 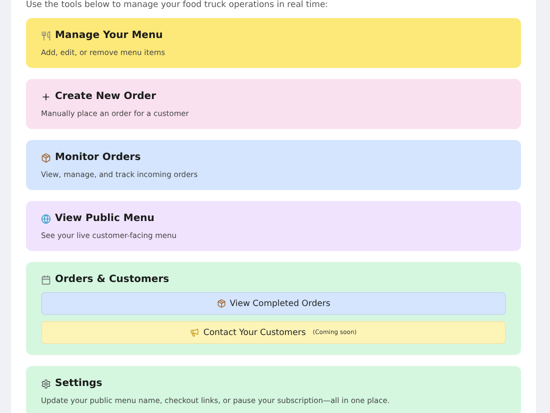 What do you see at coordinates (112, 279) in the screenshot?
I see `card-title: Orders & Customers` at bounding box center [112, 279].